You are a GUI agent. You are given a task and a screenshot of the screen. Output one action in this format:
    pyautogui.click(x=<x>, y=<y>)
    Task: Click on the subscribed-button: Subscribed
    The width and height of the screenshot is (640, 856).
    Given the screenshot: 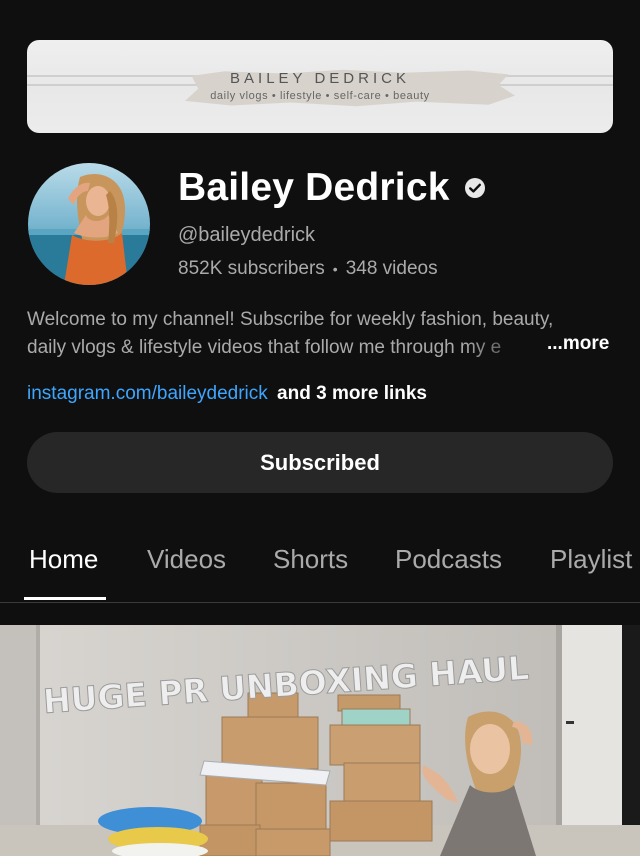 What is the action you would take?
    pyautogui.click(x=320, y=462)
    